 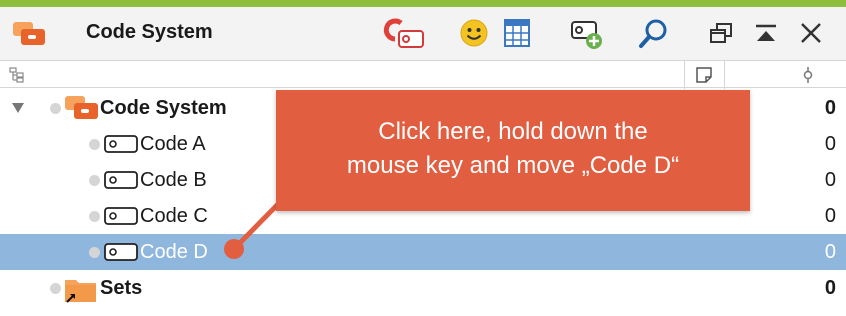 What do you see at coordinates (513, 165) in the screenshot?
I see `callout-line-2: mouse key and move „Code D“` at bounding box center [513, 165].